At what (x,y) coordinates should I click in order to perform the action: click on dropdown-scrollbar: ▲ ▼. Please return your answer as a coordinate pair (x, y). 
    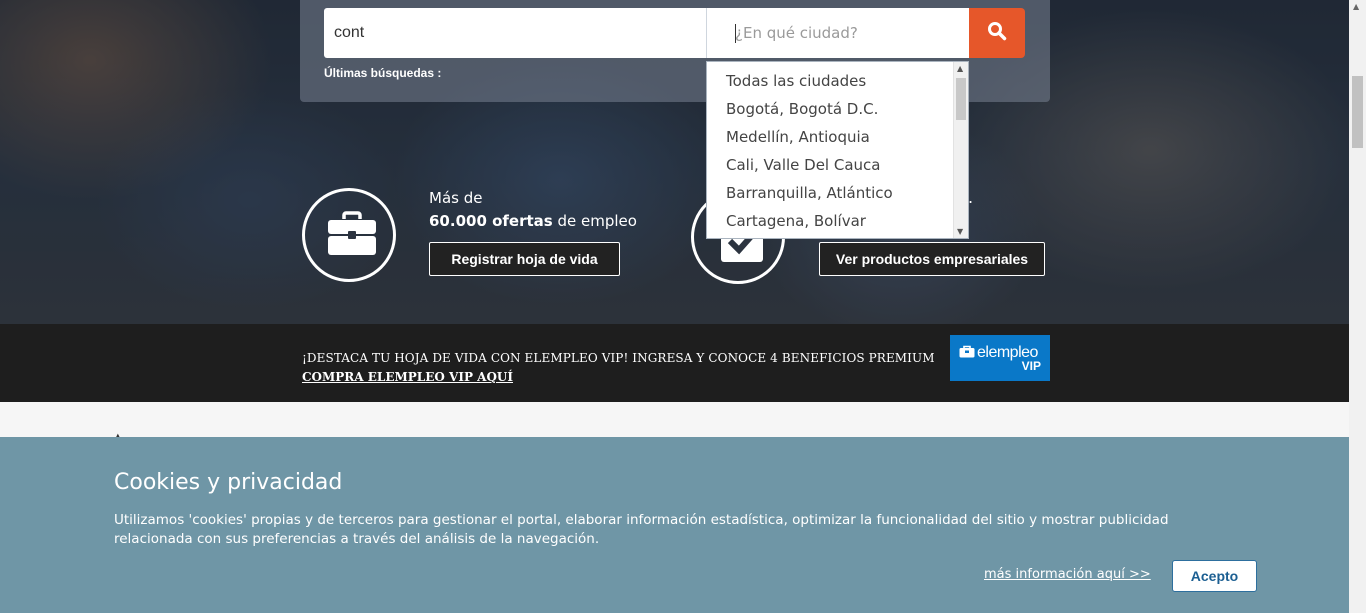
    Looking at the image, I should click on (960, 150).